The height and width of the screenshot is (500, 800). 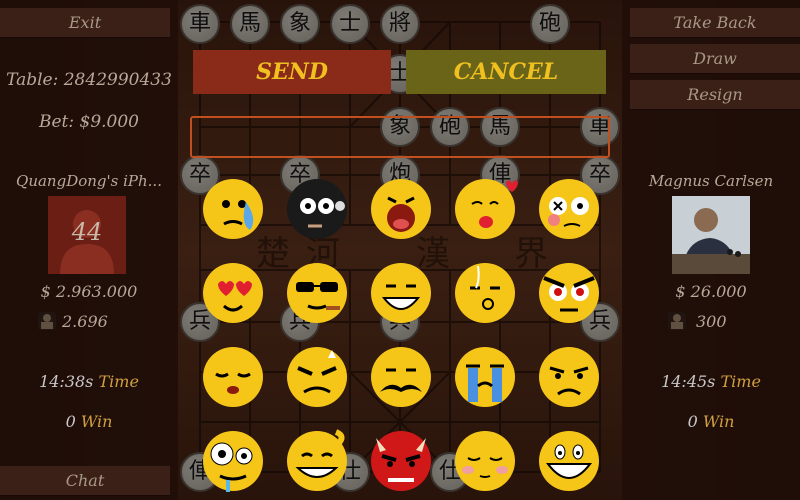 I want to click on player-avatar: 44, so click(x=87, y=235).